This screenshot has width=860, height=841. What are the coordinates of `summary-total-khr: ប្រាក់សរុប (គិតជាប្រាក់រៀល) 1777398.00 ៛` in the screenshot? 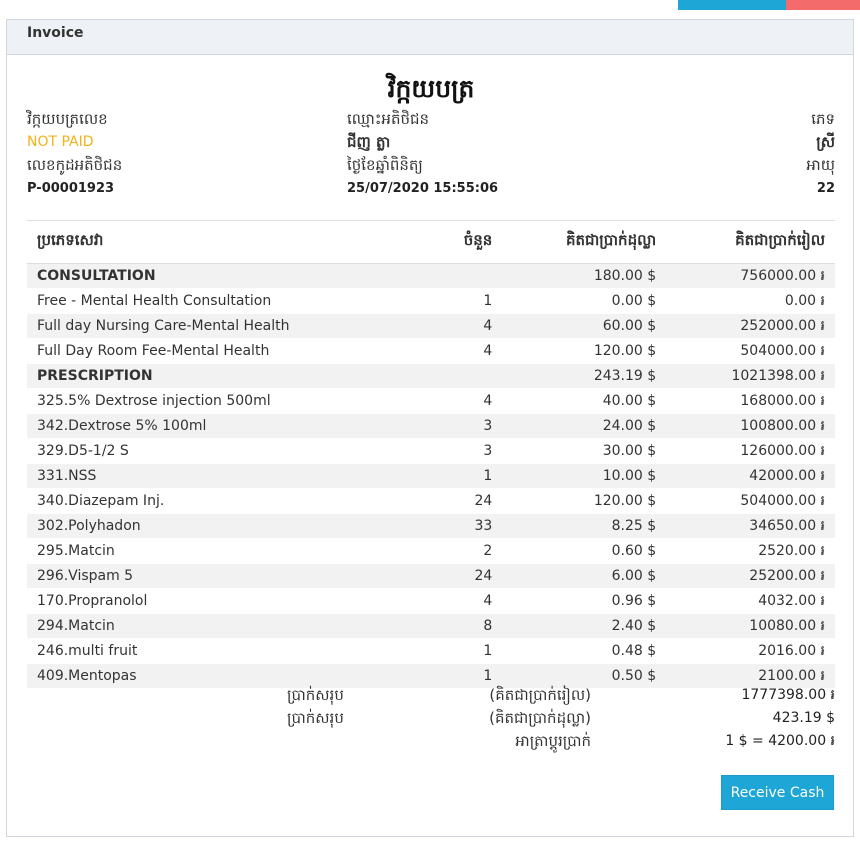 It's located at (431, 695).